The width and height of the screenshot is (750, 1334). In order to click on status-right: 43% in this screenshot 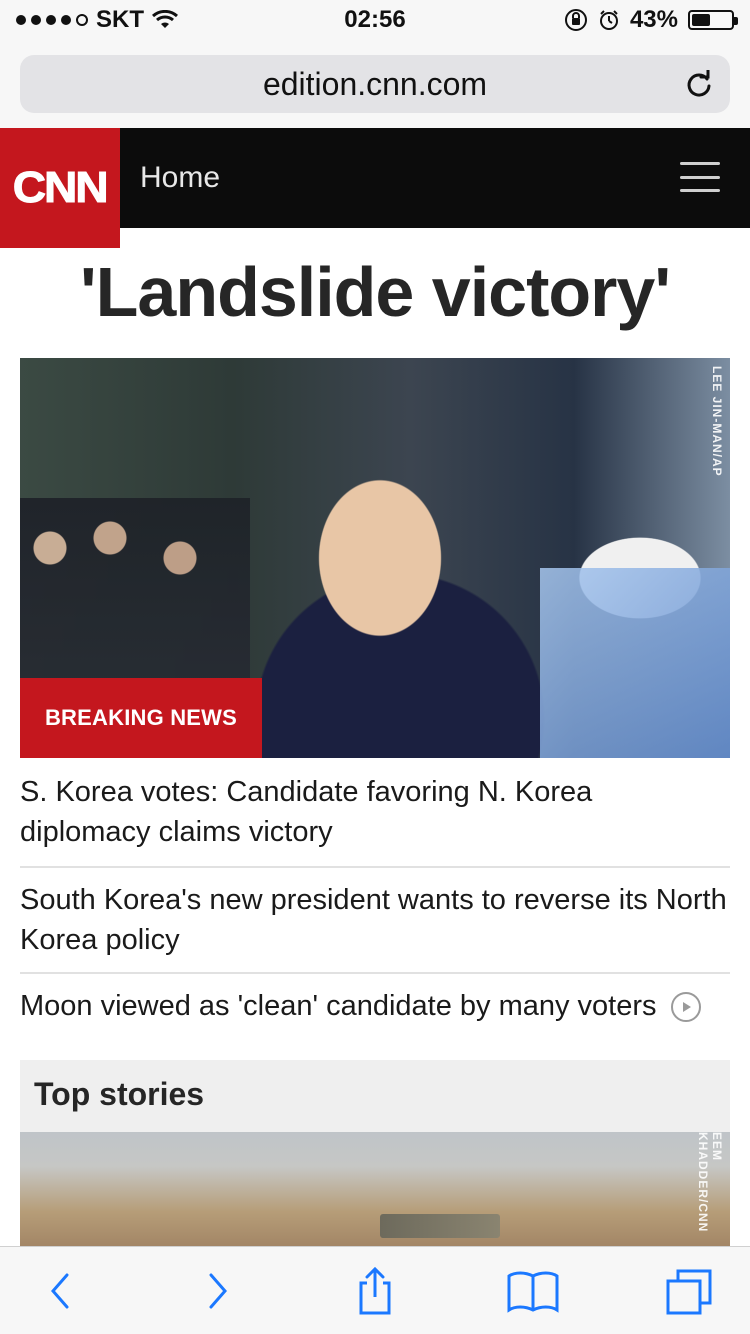, I will do `click(651, 20)`.